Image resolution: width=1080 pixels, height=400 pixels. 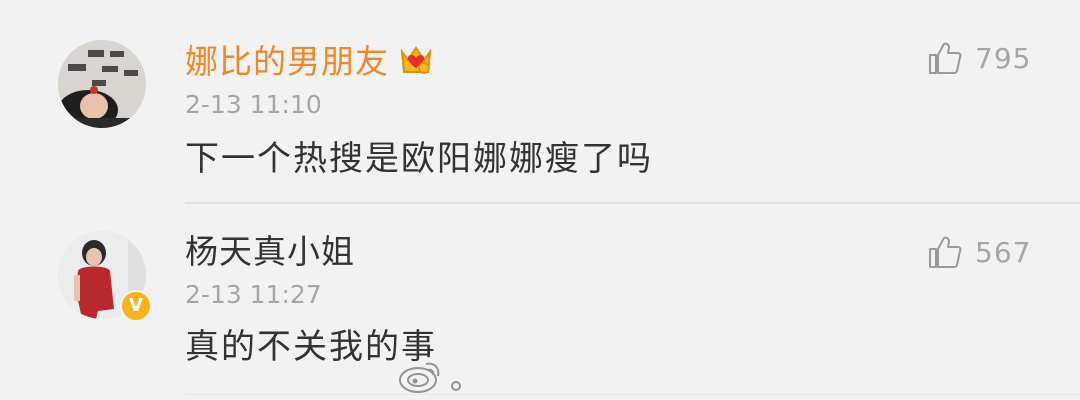 I want to click on like-count: 567, so click(x=1003, y=252).